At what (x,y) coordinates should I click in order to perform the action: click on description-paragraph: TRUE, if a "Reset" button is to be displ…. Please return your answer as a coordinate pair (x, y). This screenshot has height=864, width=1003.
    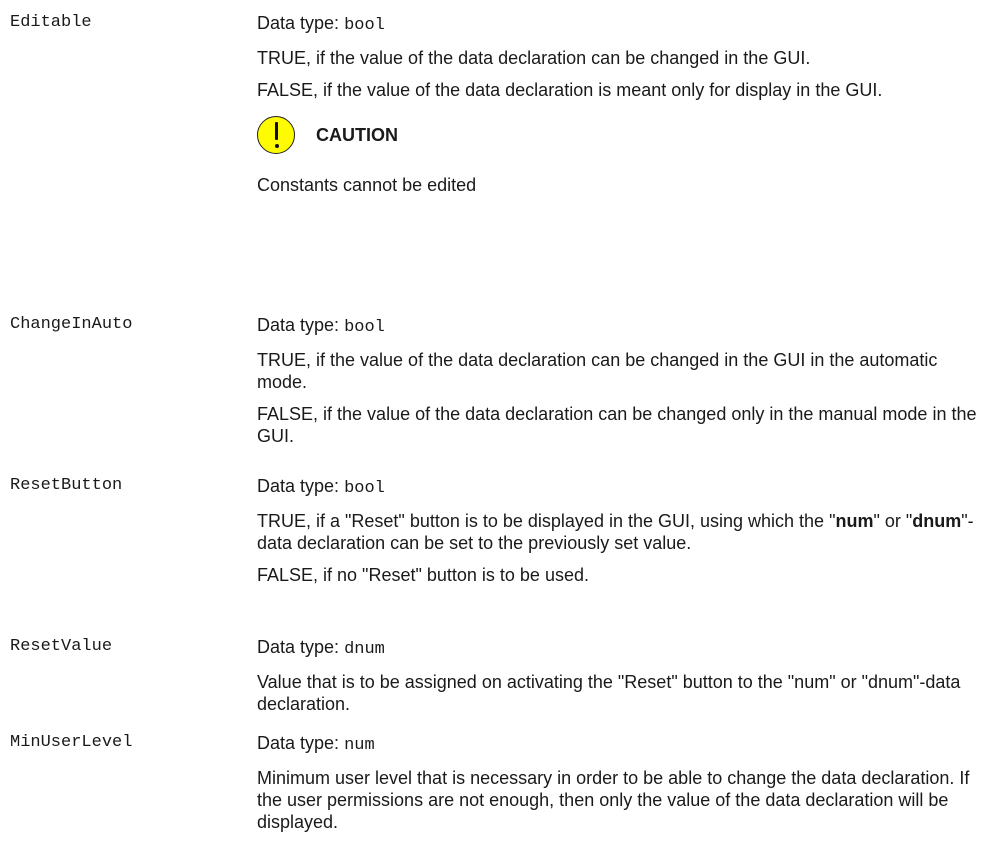
    Looking at the image, I should click on (615, 532).